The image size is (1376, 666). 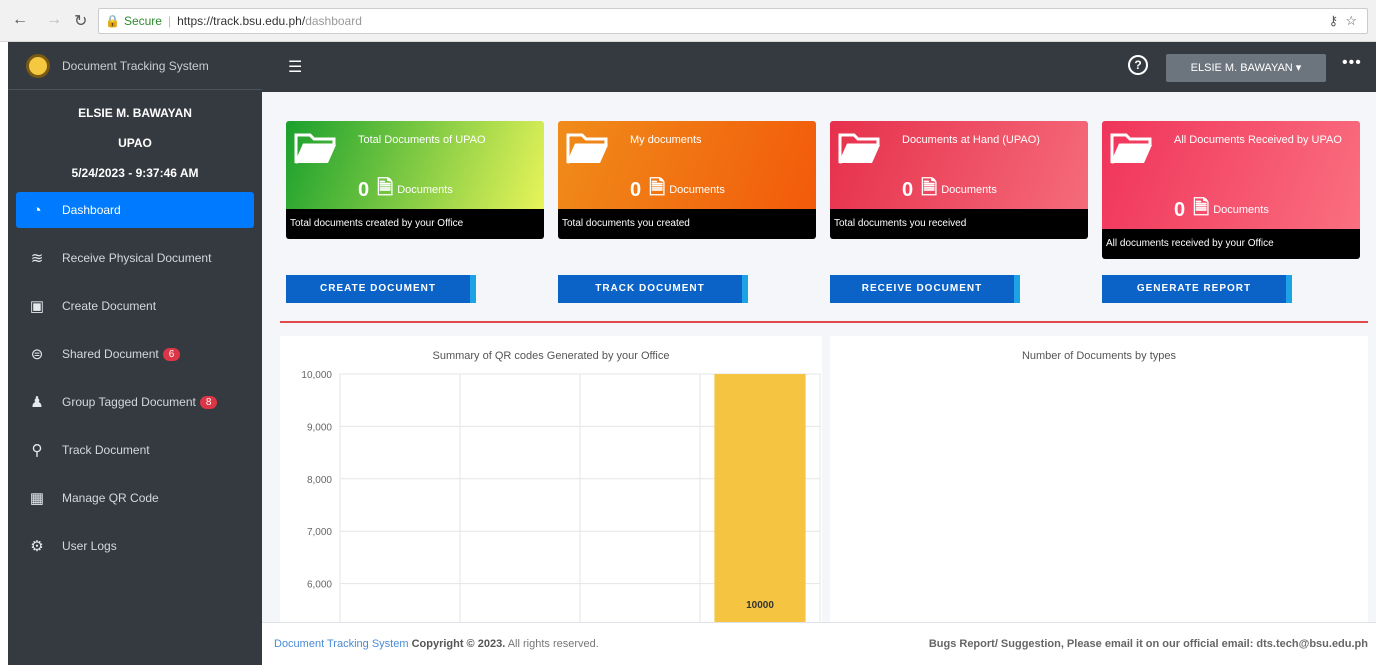 I want to click on dashboard-icon: ◔, so click(x=37, y=210).